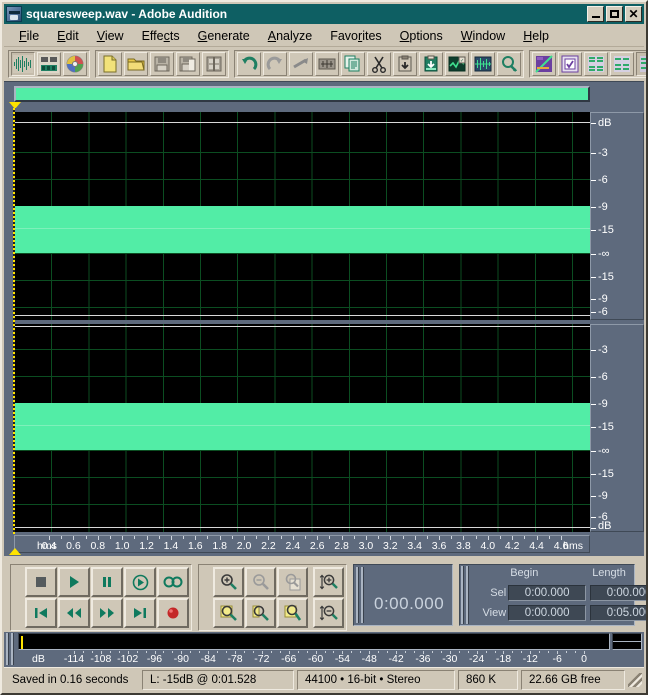 The width and height of the screenshot is (648, 695). What do you see at coordinates (314, 641) in the screenshot?
I see `level-meter-bar` at bounding box center [314, 641].